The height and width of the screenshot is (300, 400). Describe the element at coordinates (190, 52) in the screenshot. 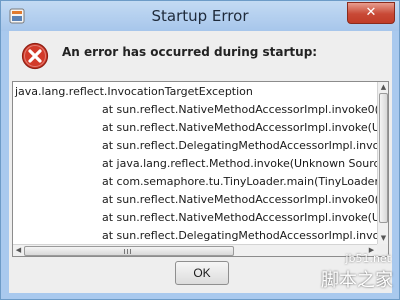

I see `error-message: An error has occurred during startup:` at that location.